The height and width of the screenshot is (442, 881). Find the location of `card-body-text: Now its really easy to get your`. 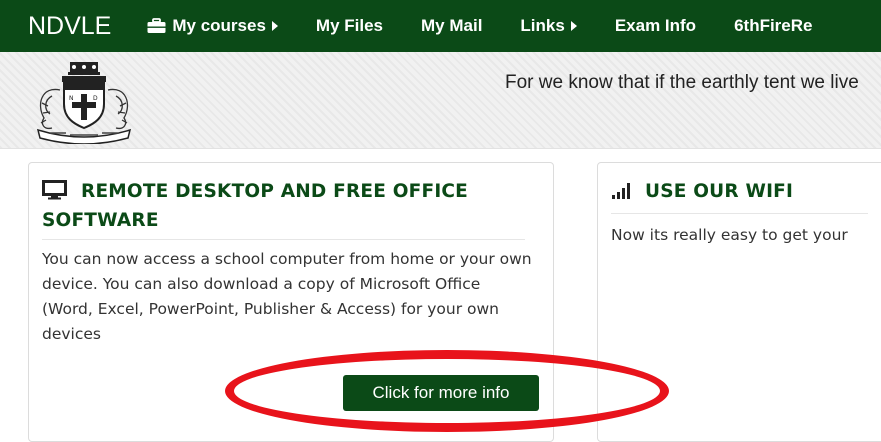

card-body-text: Now its really easy to get your is located at coordinates (729, 235).